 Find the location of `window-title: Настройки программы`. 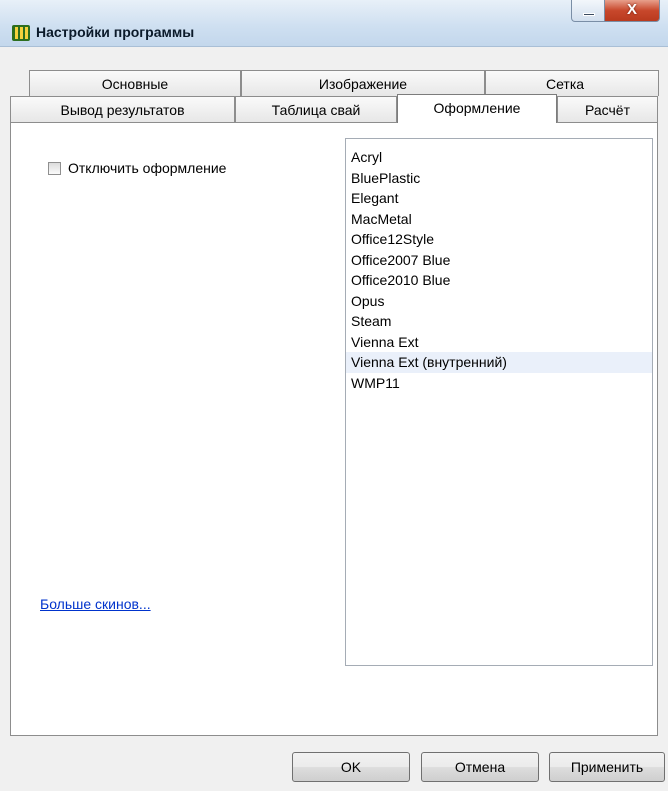

window-title: Настройки программы is located at coordinates (115, 32).